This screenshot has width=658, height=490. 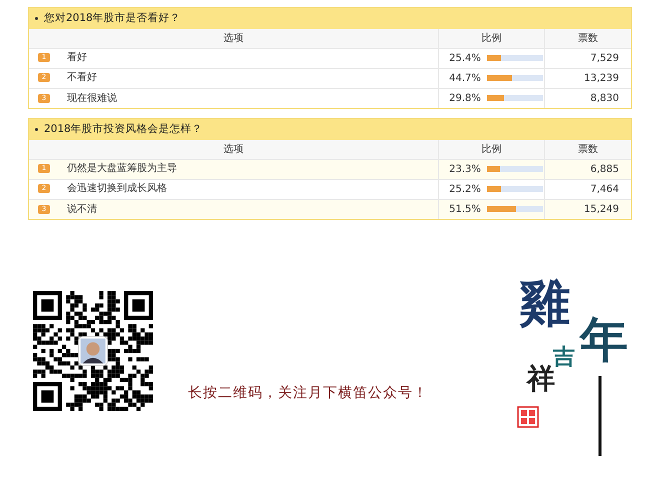 I want to click on percent-text: 25.2%, so click(x=464, y=189).